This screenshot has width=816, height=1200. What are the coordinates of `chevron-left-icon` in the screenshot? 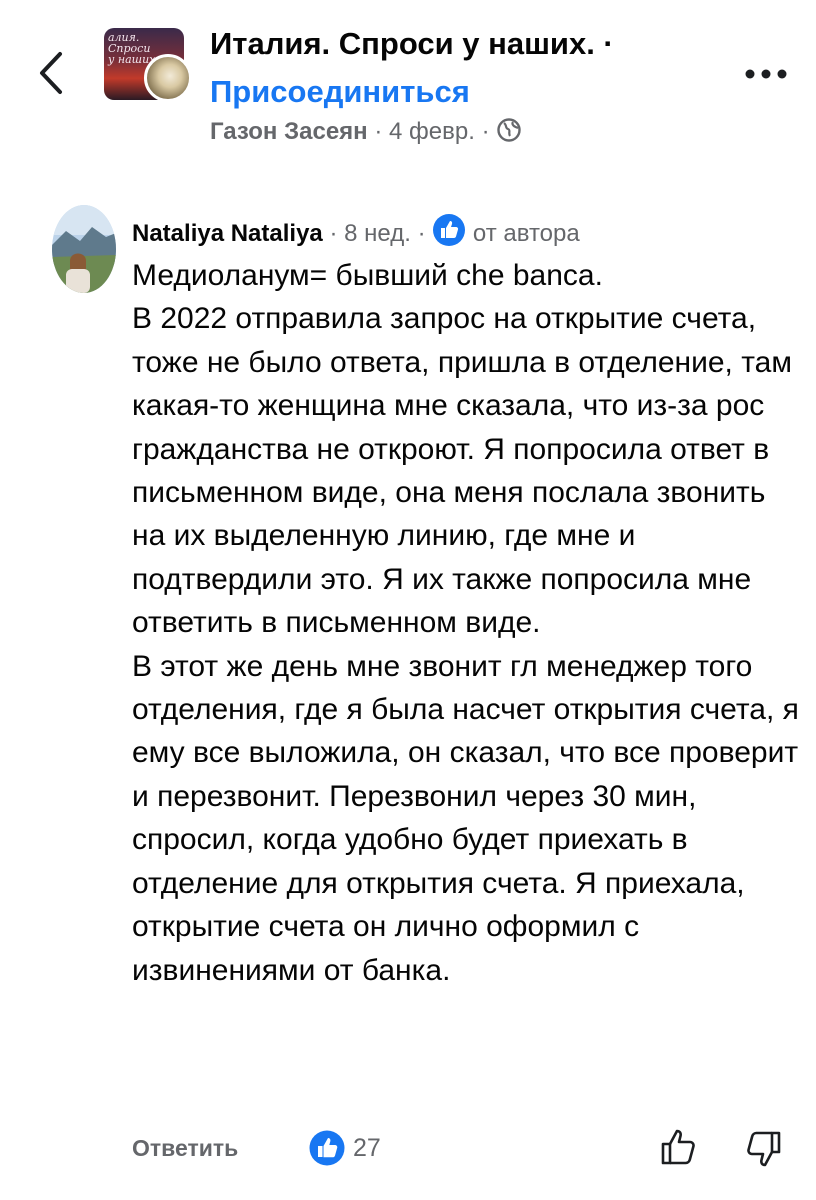 It's located at (51, 73).